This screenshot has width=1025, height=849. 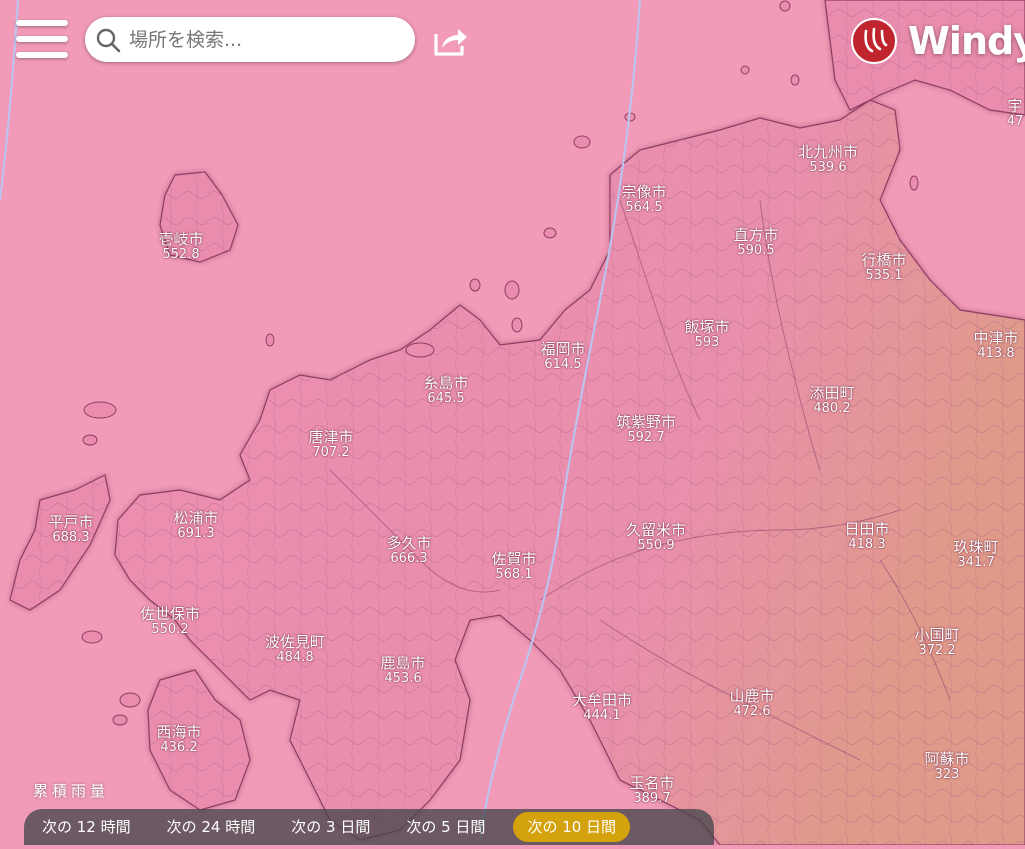 I want to click on city-name: 佐賀市, so click(x=514, y=559).